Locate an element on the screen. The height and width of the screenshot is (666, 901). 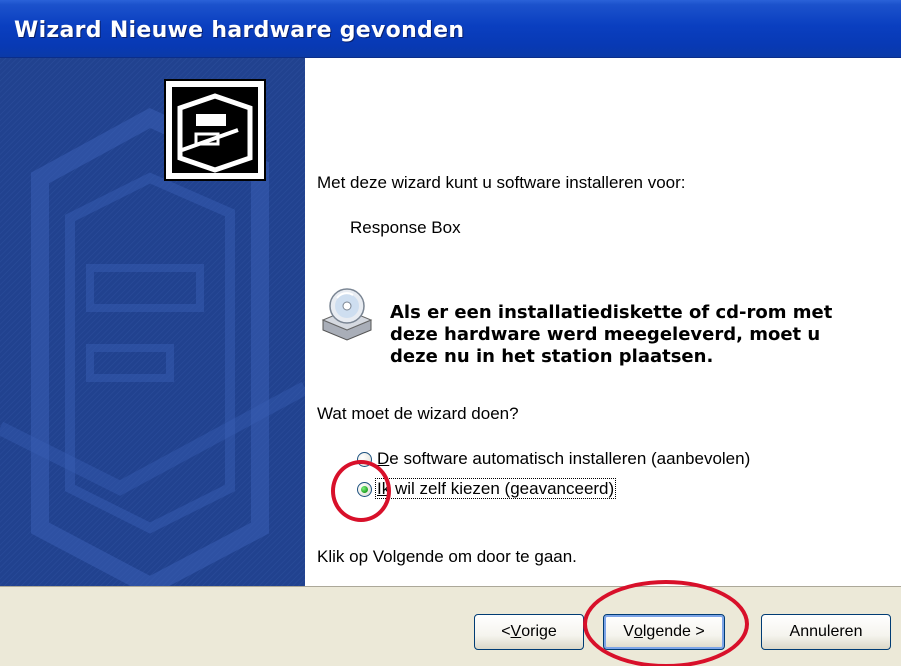
mnemonic: Ik is located at coordinates (384, 488).